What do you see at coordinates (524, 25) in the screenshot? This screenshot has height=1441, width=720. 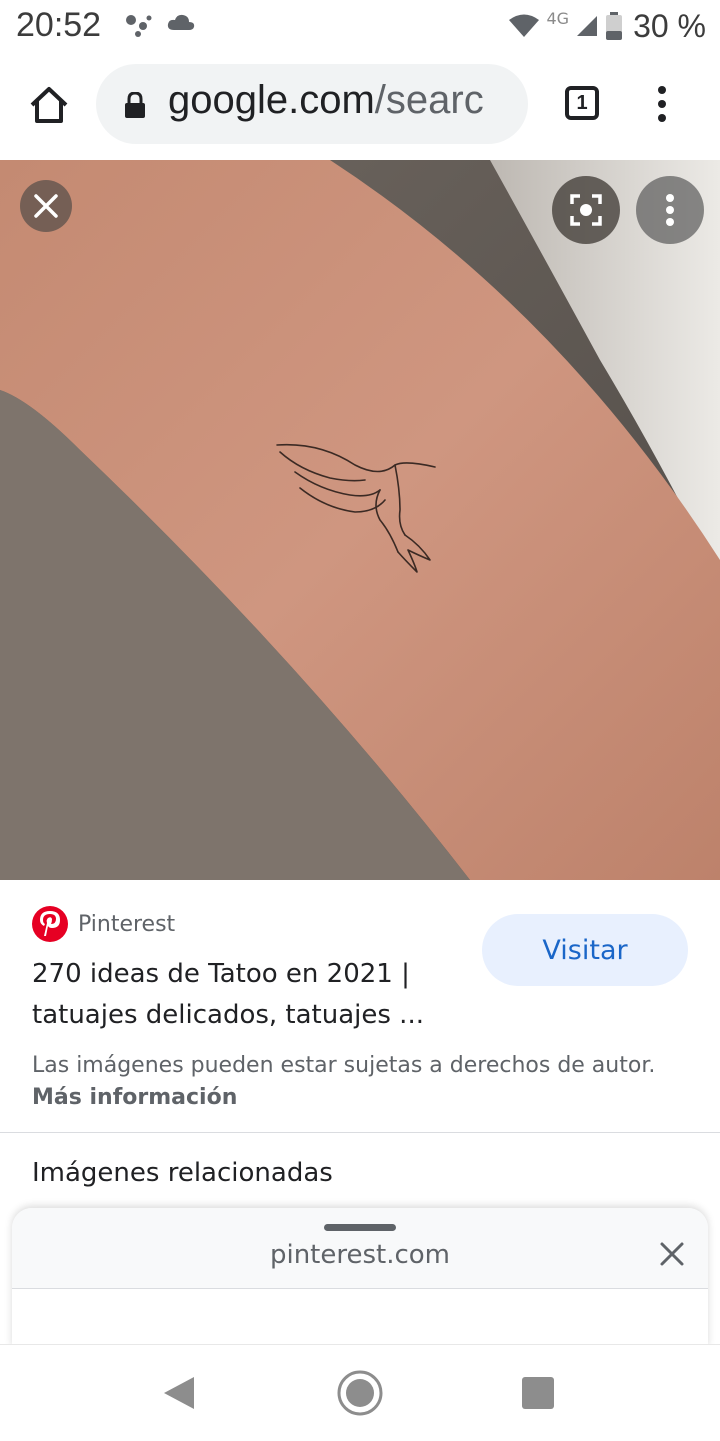 I see `wifi-icon` at bounding box center [524, 25].